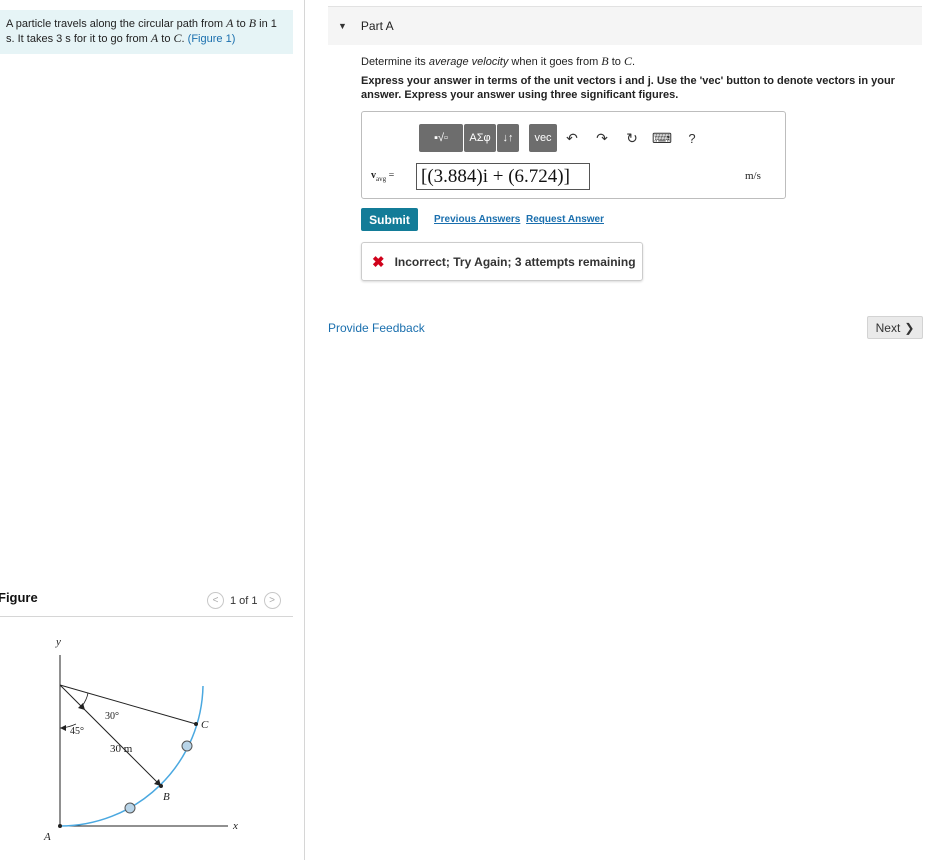 The height and width of the screenshot is (860, 935). What do you see at coordinates (77, 731) in the screenshot?
I see `angle-45-label: 45°` at bounding box center [77, 731].